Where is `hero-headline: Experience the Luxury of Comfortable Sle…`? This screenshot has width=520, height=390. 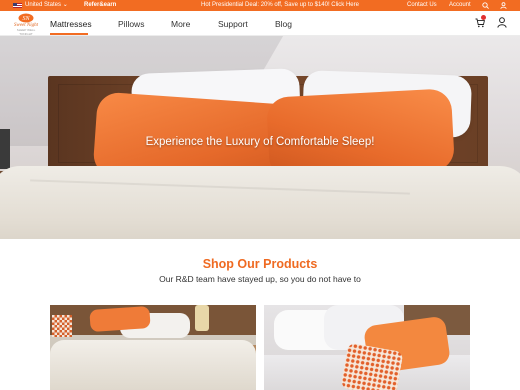 hero-headline: Experience the Luxury of Comfortable Sle… is located at coordinates (260, 142).